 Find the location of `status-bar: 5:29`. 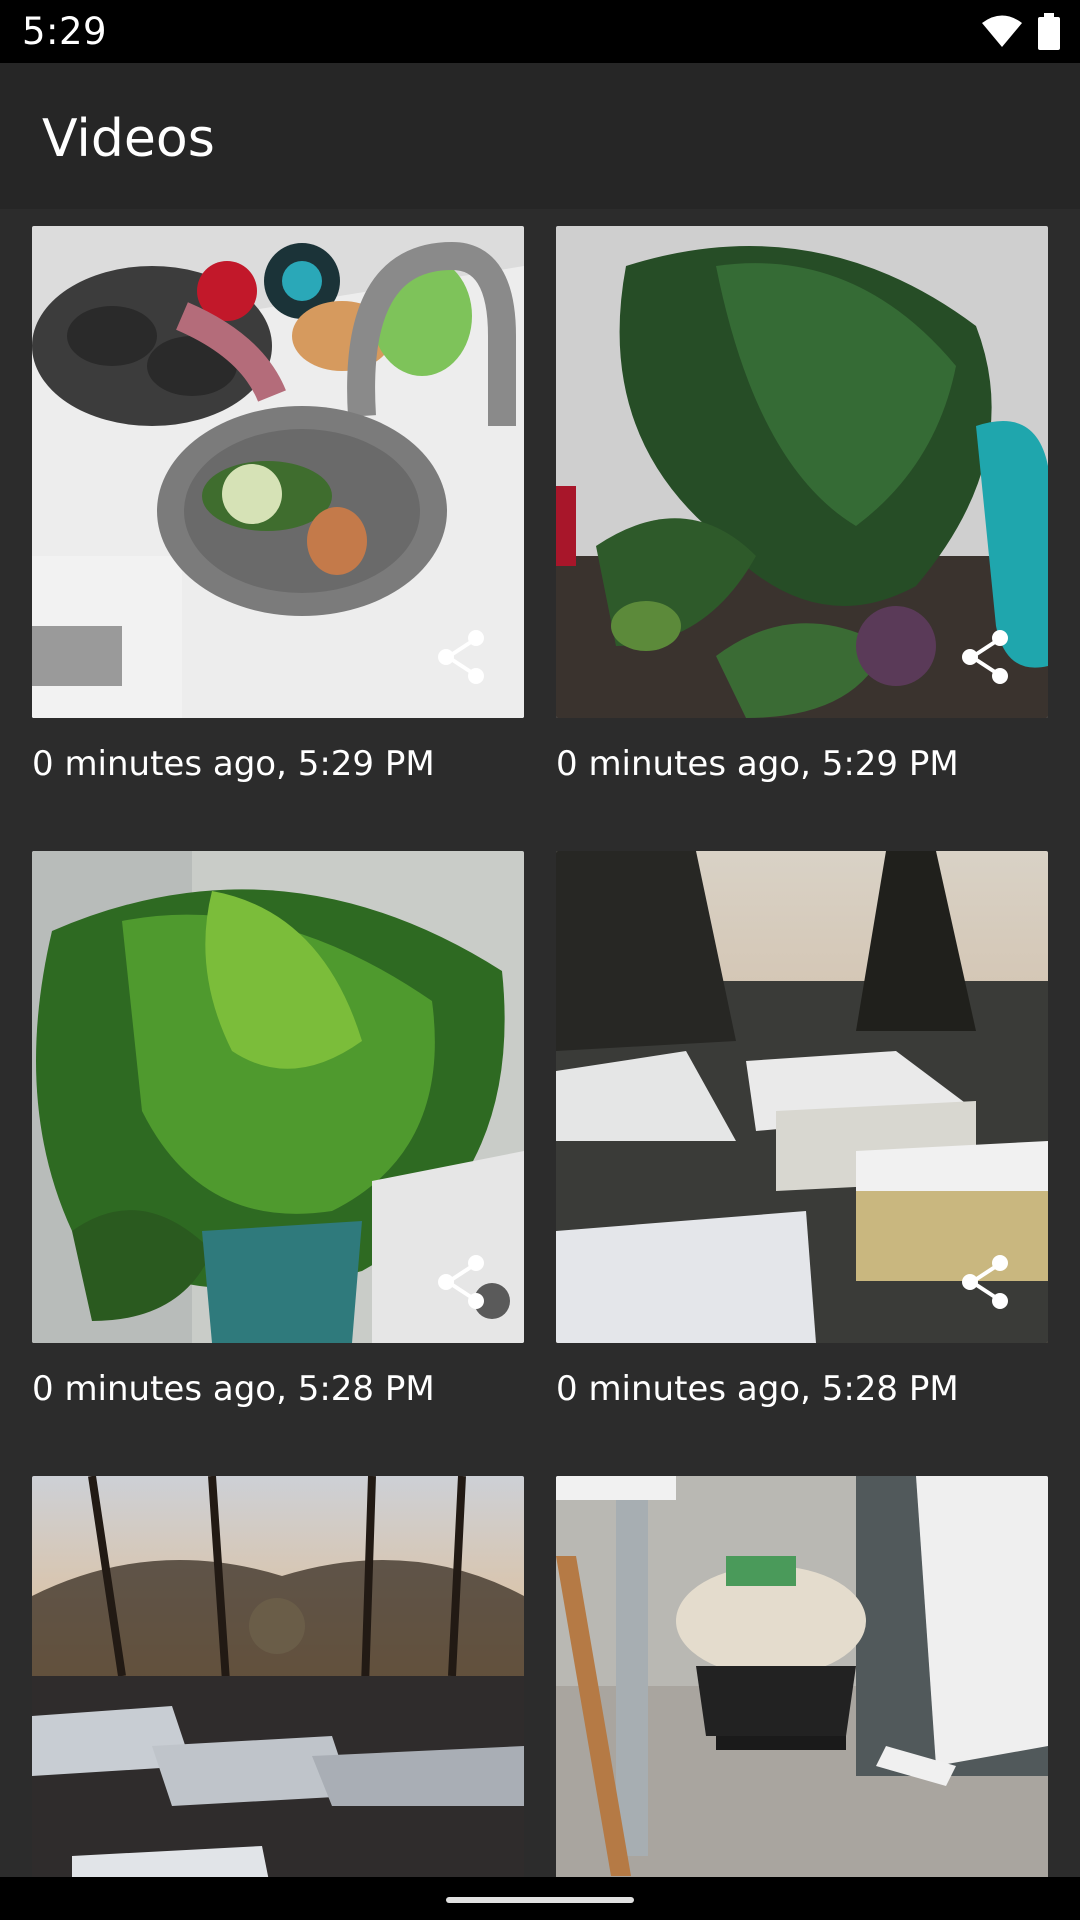

status-bar: 5:29 is located at coordinates (540, 31).